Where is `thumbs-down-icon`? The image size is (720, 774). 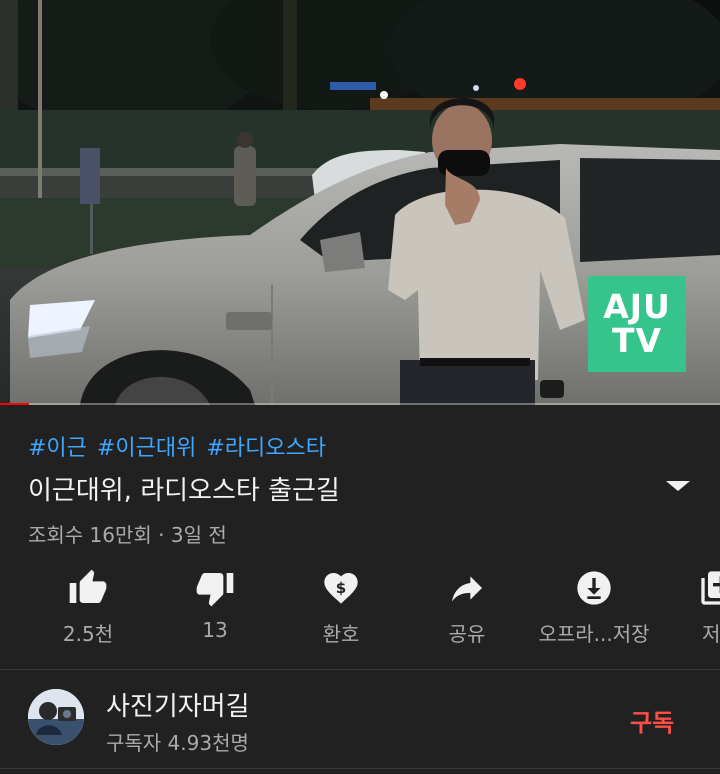
thumbs-down-icon is located at coordinates (215, 588).